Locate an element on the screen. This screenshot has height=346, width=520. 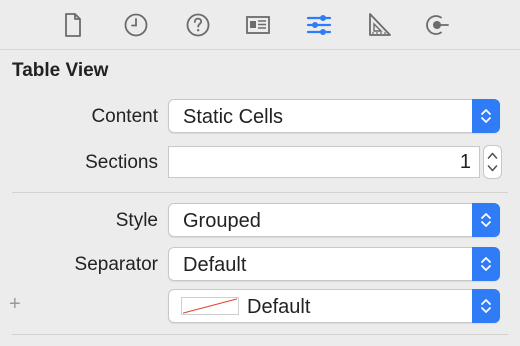
help-icon is located at coordinates (198, 25).